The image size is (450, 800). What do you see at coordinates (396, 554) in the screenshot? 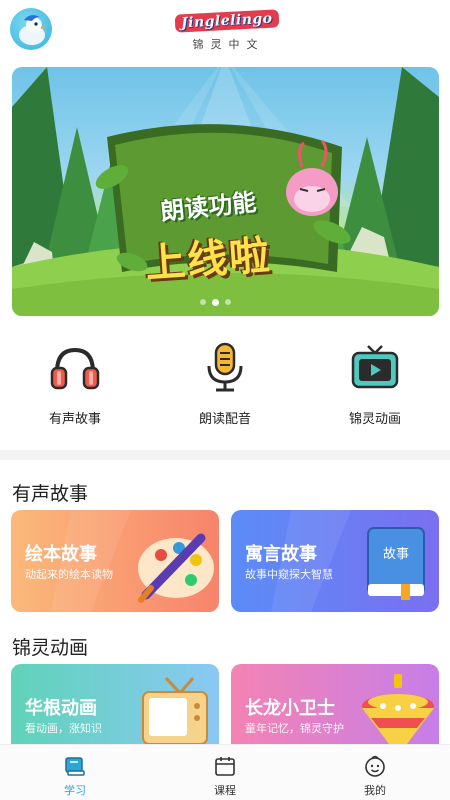
I see `book-cover-label: 故事` at bounding box center [396, 554].